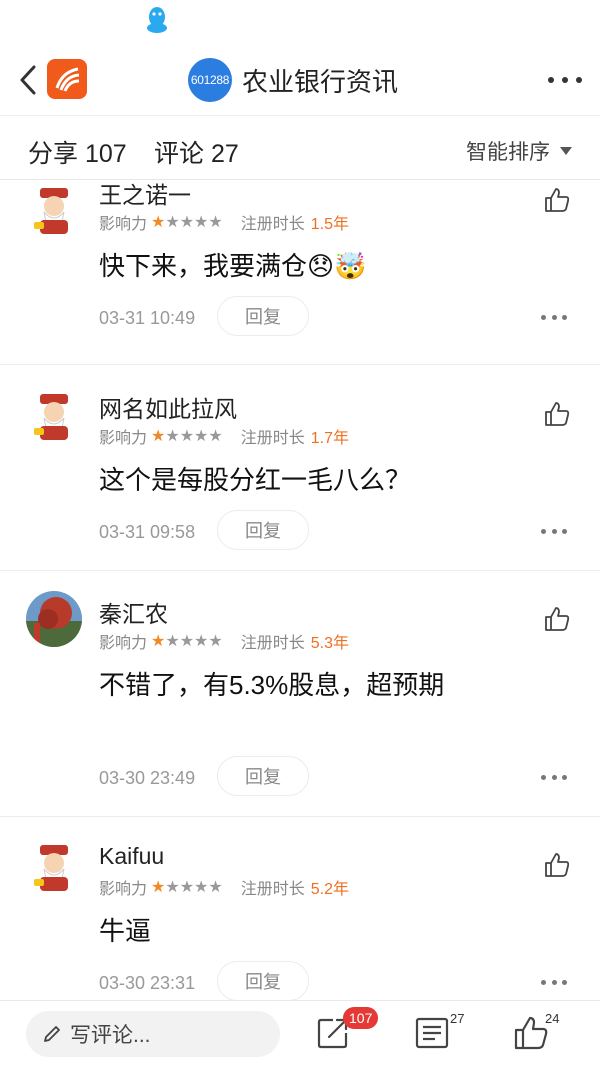 The width and height of the screenshot is (600, 1066). What do you see at coordinates (133, 612) in the screenshot?
I see `username: 秦汇农` at bounding box center [133, 612].